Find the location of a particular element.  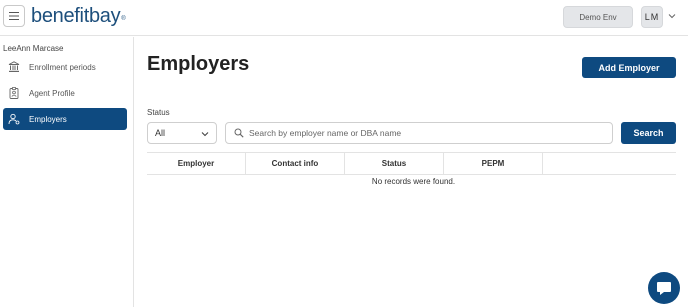

sidebar-item-employers: Employers is located at coordinates (65, 119).